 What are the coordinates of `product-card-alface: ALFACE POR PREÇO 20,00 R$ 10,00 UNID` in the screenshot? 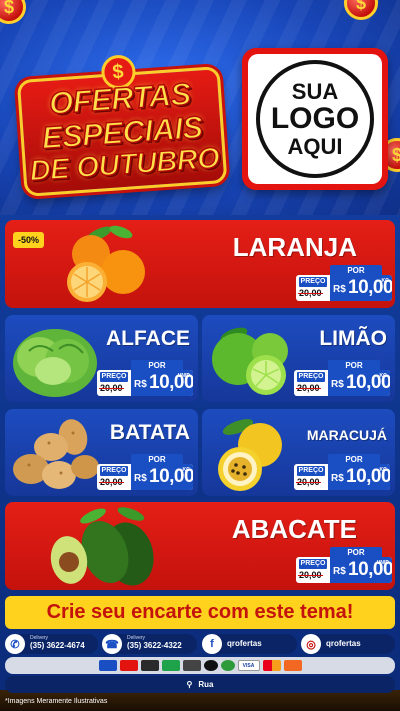 It's located at (101, 358).